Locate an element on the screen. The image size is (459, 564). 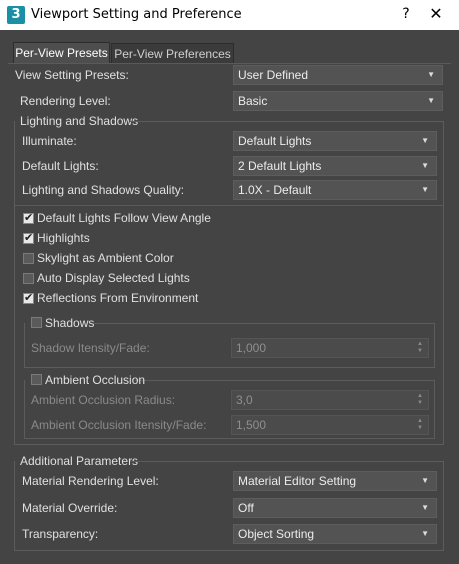
material-override-label: Material Override: is located at coordinates (70, 508).